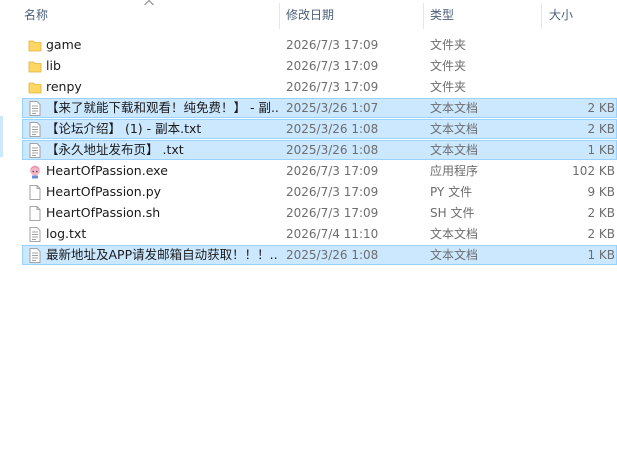 This screenshot has height=467, width=617. What do you see at coordinates (64, 44) in the screenshot?
I see `file-name: game` at bounding box center [64, 44].